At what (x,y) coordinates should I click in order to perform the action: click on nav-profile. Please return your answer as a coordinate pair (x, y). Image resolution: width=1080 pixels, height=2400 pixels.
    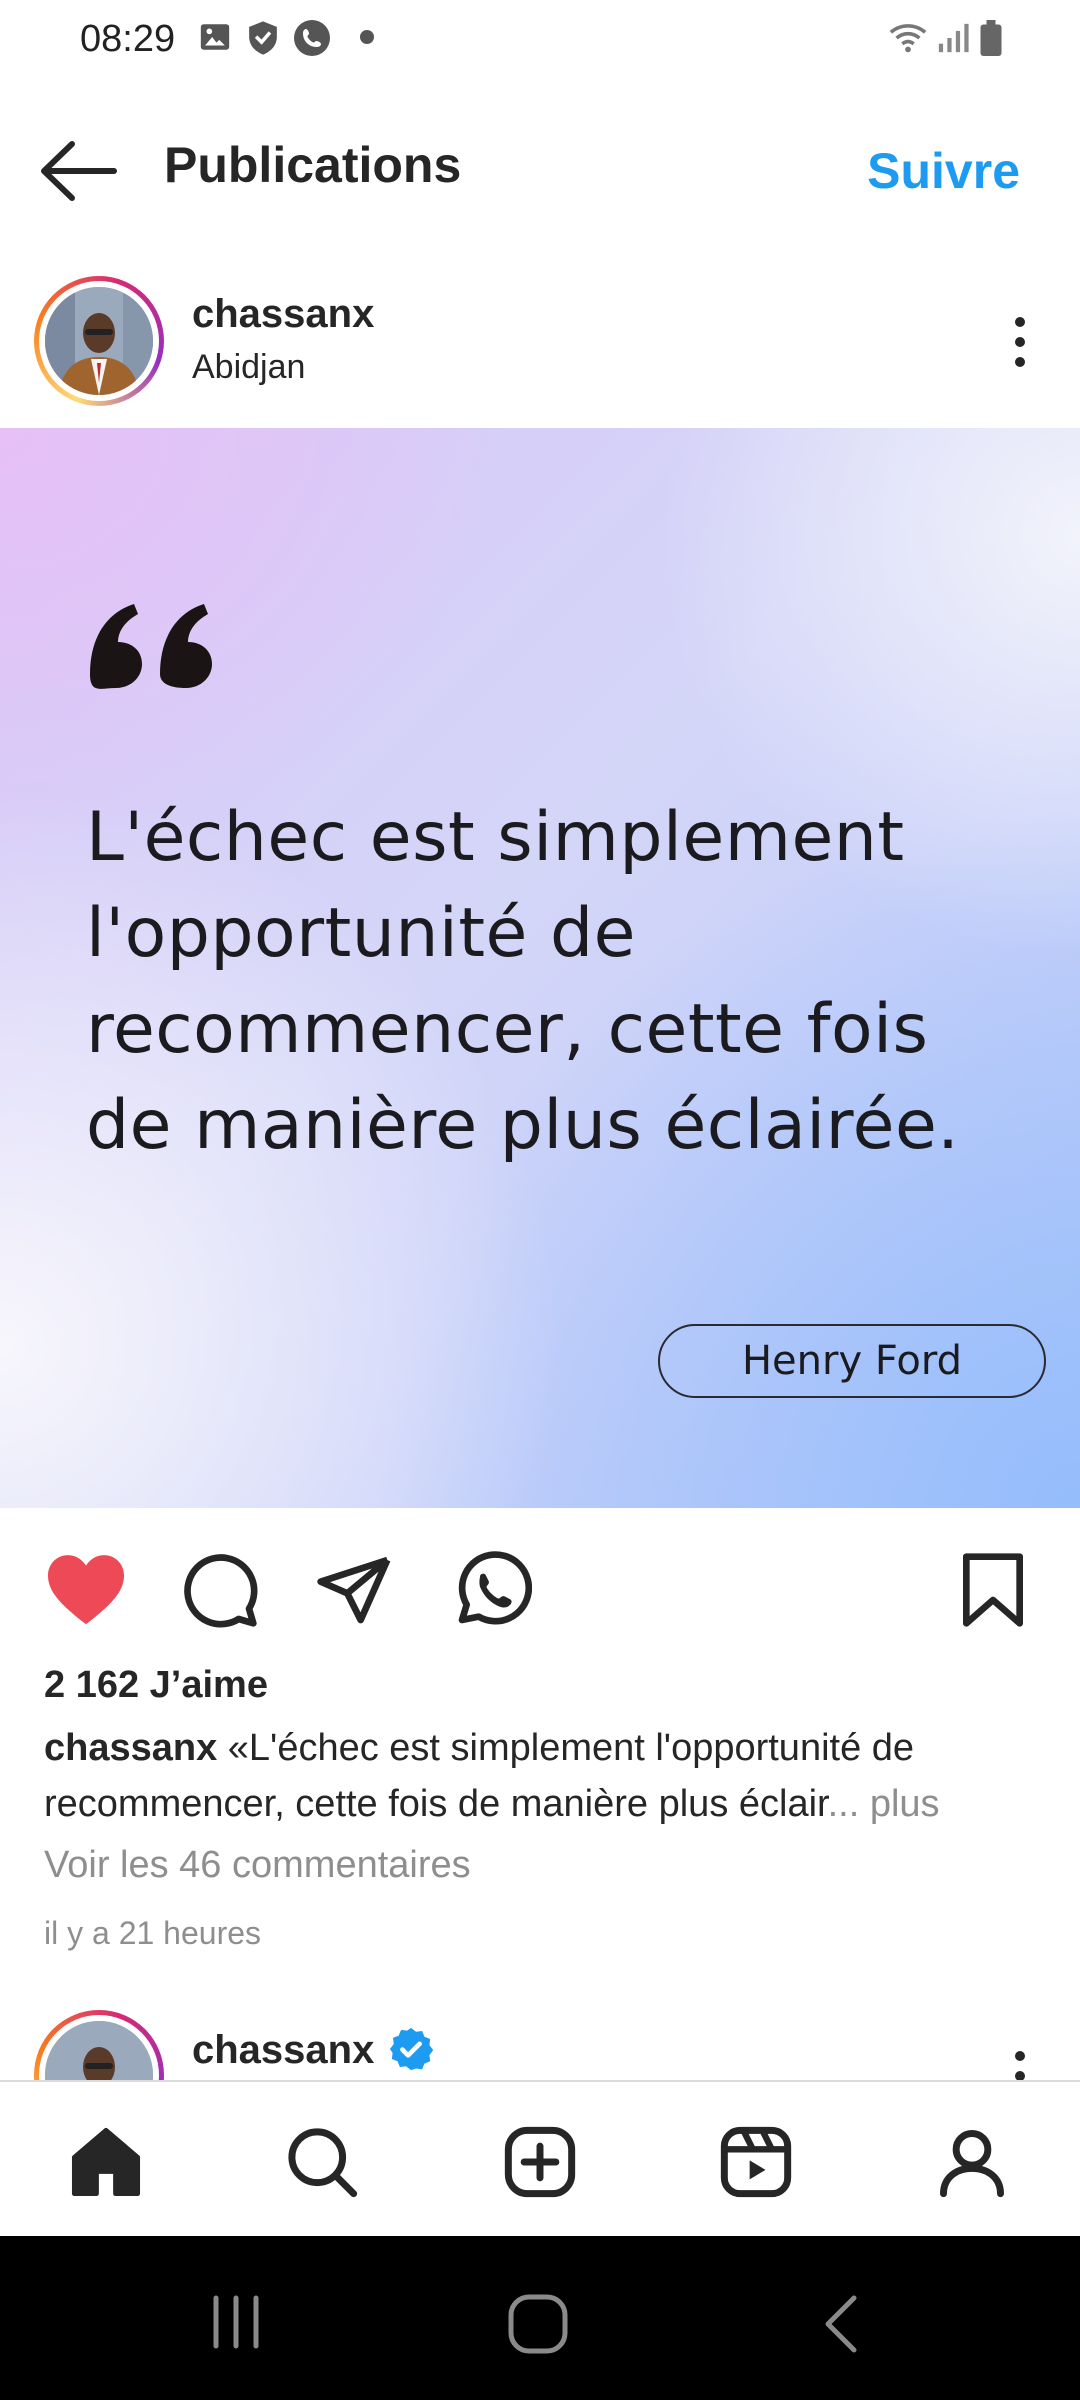
    Looking at the image, I should click on (972, 2162).